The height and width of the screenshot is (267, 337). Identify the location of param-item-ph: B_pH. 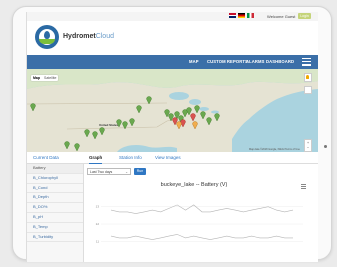
(55, 218).